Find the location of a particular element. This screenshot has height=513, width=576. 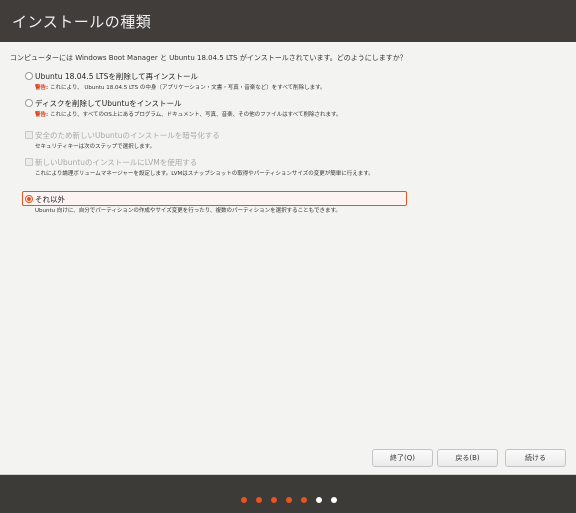

radio-reinstall is located at coordinates (29, 76).